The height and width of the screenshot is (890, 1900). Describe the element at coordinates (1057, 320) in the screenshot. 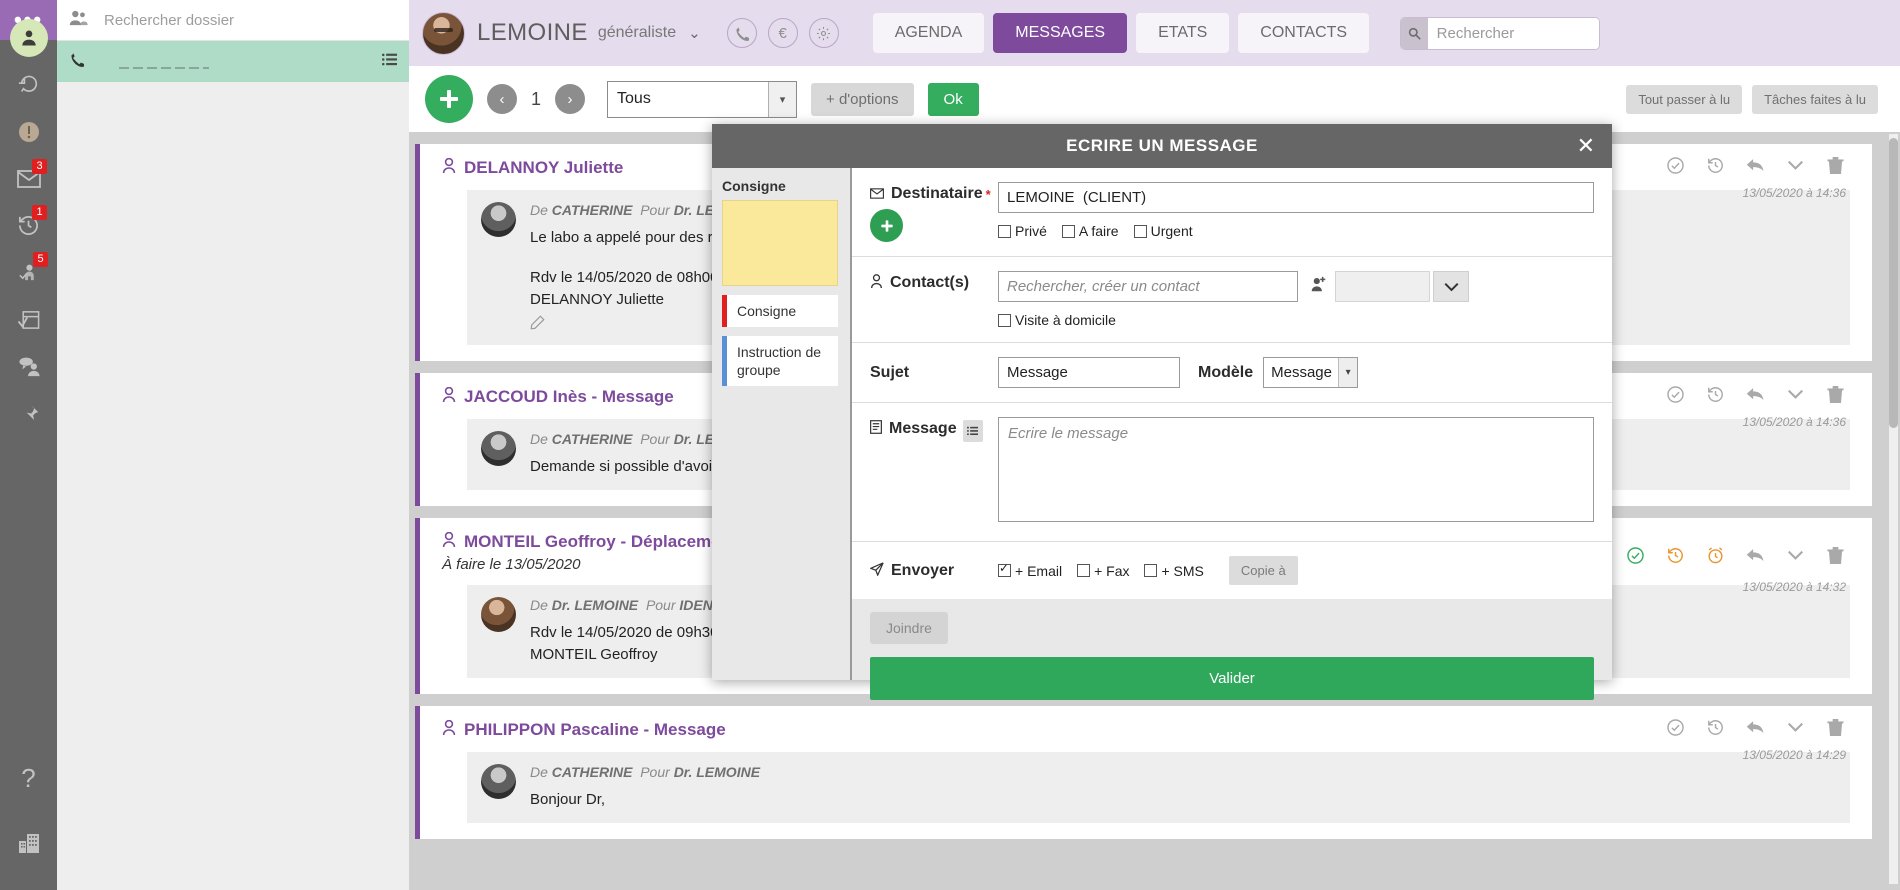

I see `checkbox-visite-a-domicile: Visite à domicile` at that location.